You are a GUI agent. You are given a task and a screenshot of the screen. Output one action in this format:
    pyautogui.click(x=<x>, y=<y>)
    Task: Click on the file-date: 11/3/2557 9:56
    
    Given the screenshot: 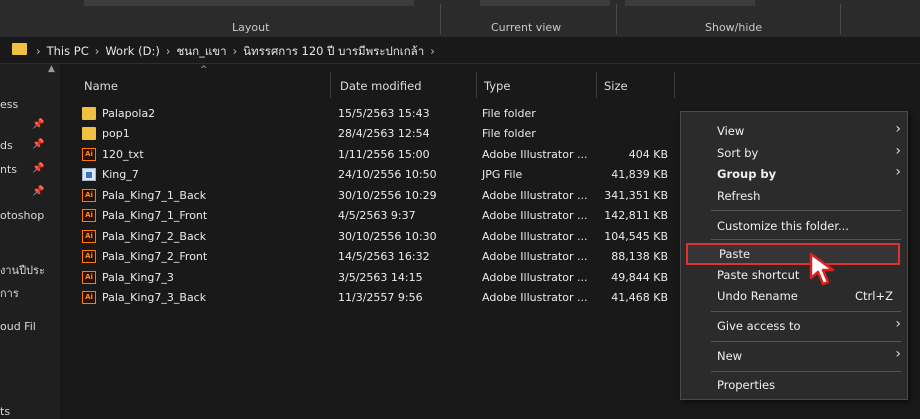 What is the action you would take?
    pyautogui.click(x=380, y=297)
    